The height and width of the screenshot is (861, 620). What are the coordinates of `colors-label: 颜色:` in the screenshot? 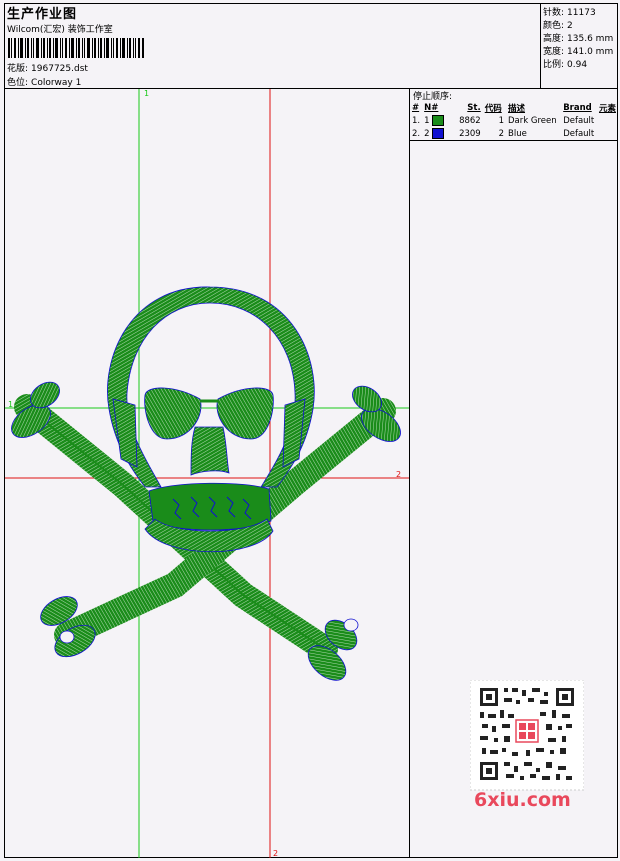 It's located at (554, 26).